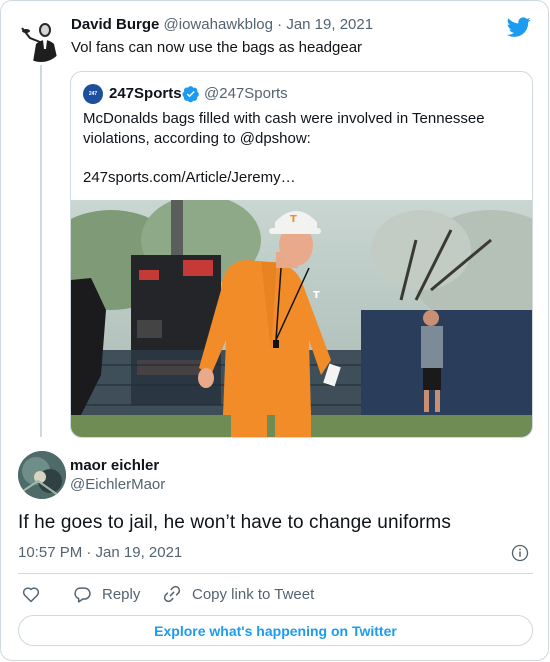 The image size is (550, 662). I want to click on quoted-author-name: 247Sports, so click(145, 93).